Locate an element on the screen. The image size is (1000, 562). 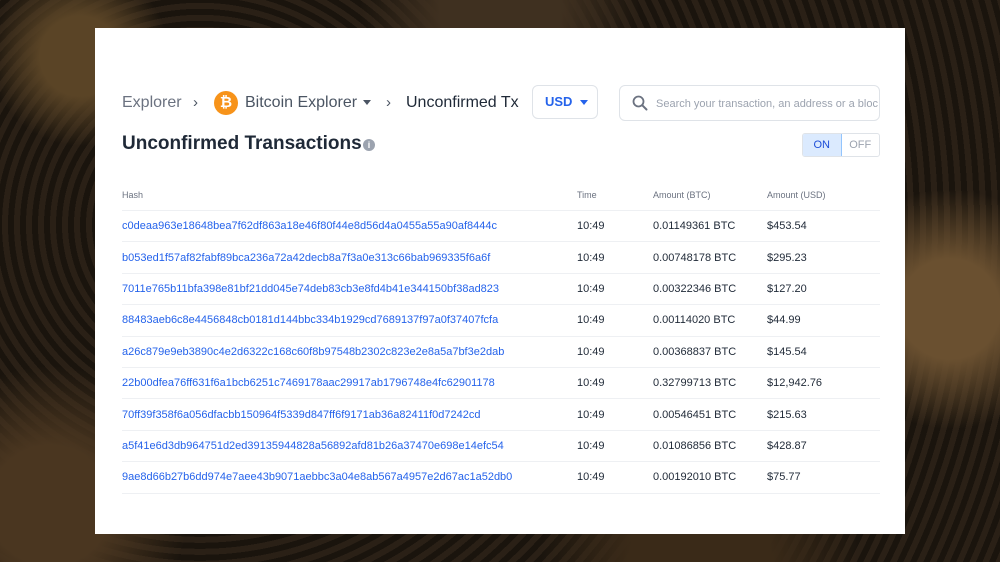
breadcrumb-bitcoin-explorer-dropdown: Bitcoin Explorer is located at coordinates (308, 103).